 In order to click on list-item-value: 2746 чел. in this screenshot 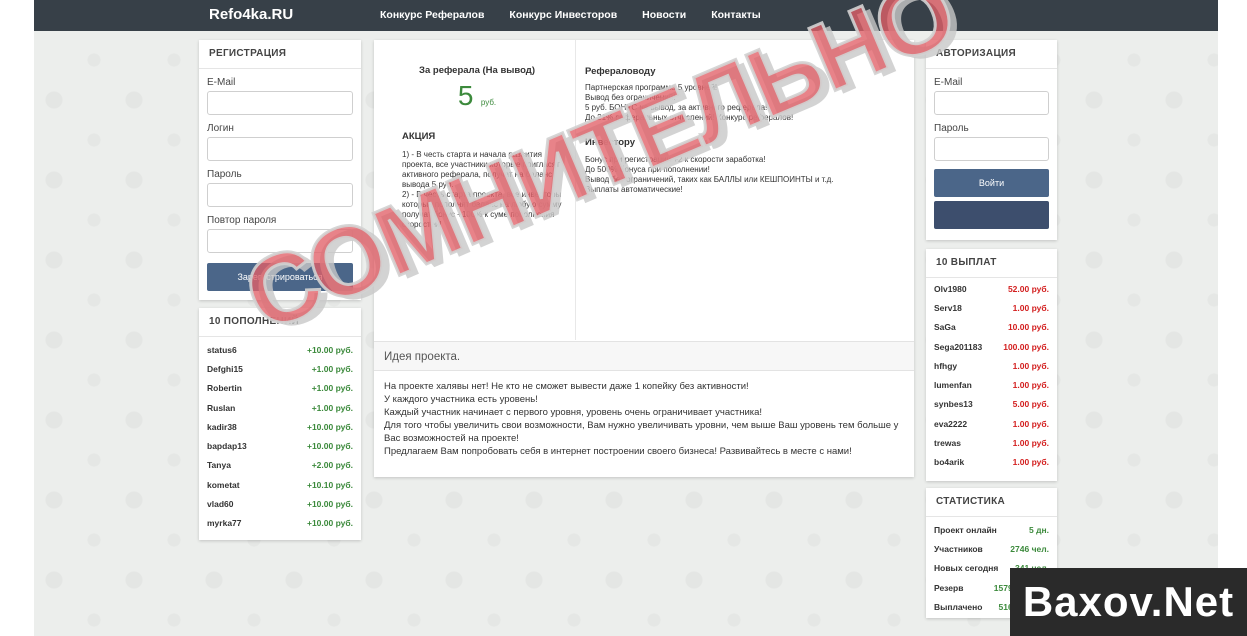, I will do `click(1029, 548)`.